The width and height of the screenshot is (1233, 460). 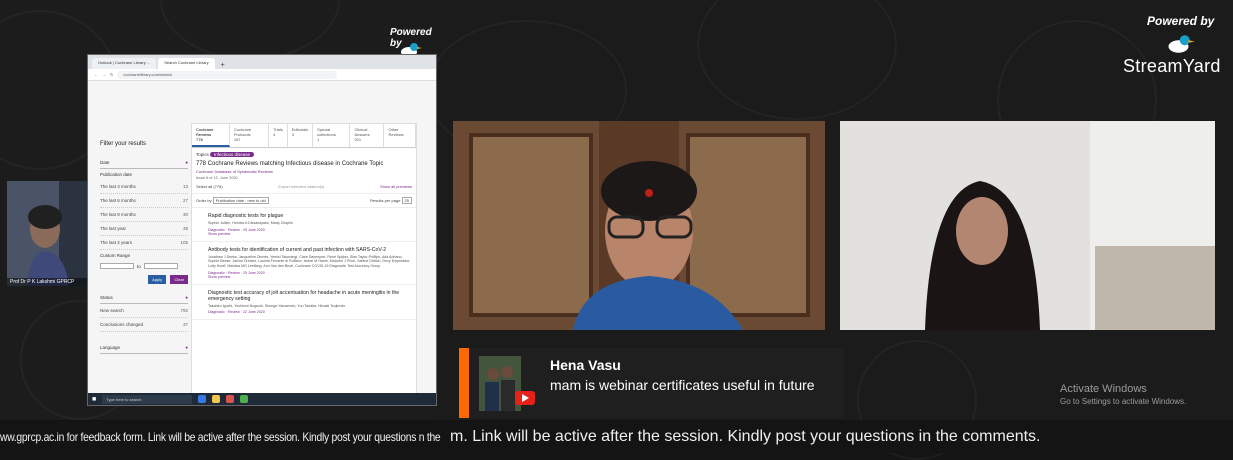 What do you see at coordinates (1181, 21) in the screenshot?
I see `powered-by-label: Powered by` at bounding box center [1181, 21].